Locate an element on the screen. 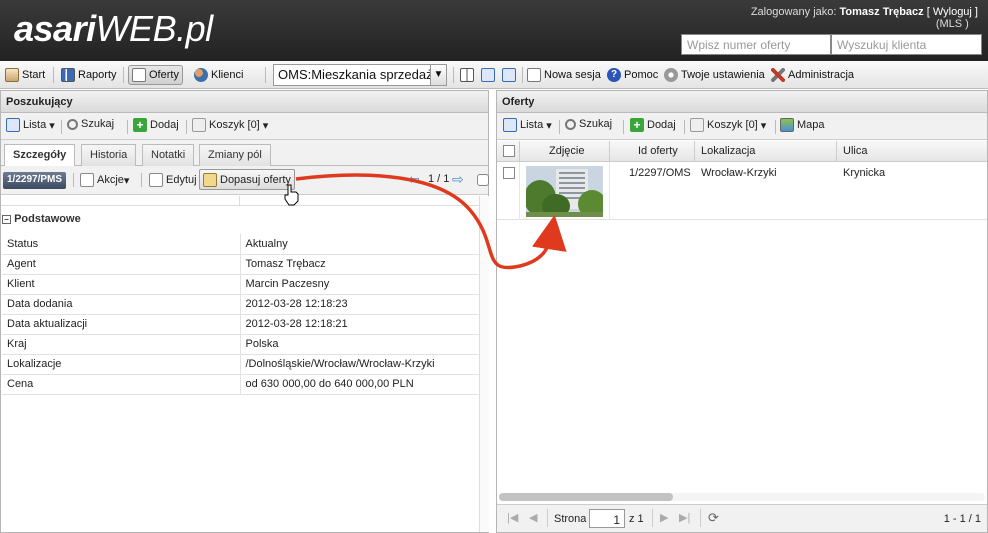 This screenshot has width=988, height=533. field-value: /Dolnośląskie/Wrocław/Wrocław-Krzyki is located at coordinates (359, 364).